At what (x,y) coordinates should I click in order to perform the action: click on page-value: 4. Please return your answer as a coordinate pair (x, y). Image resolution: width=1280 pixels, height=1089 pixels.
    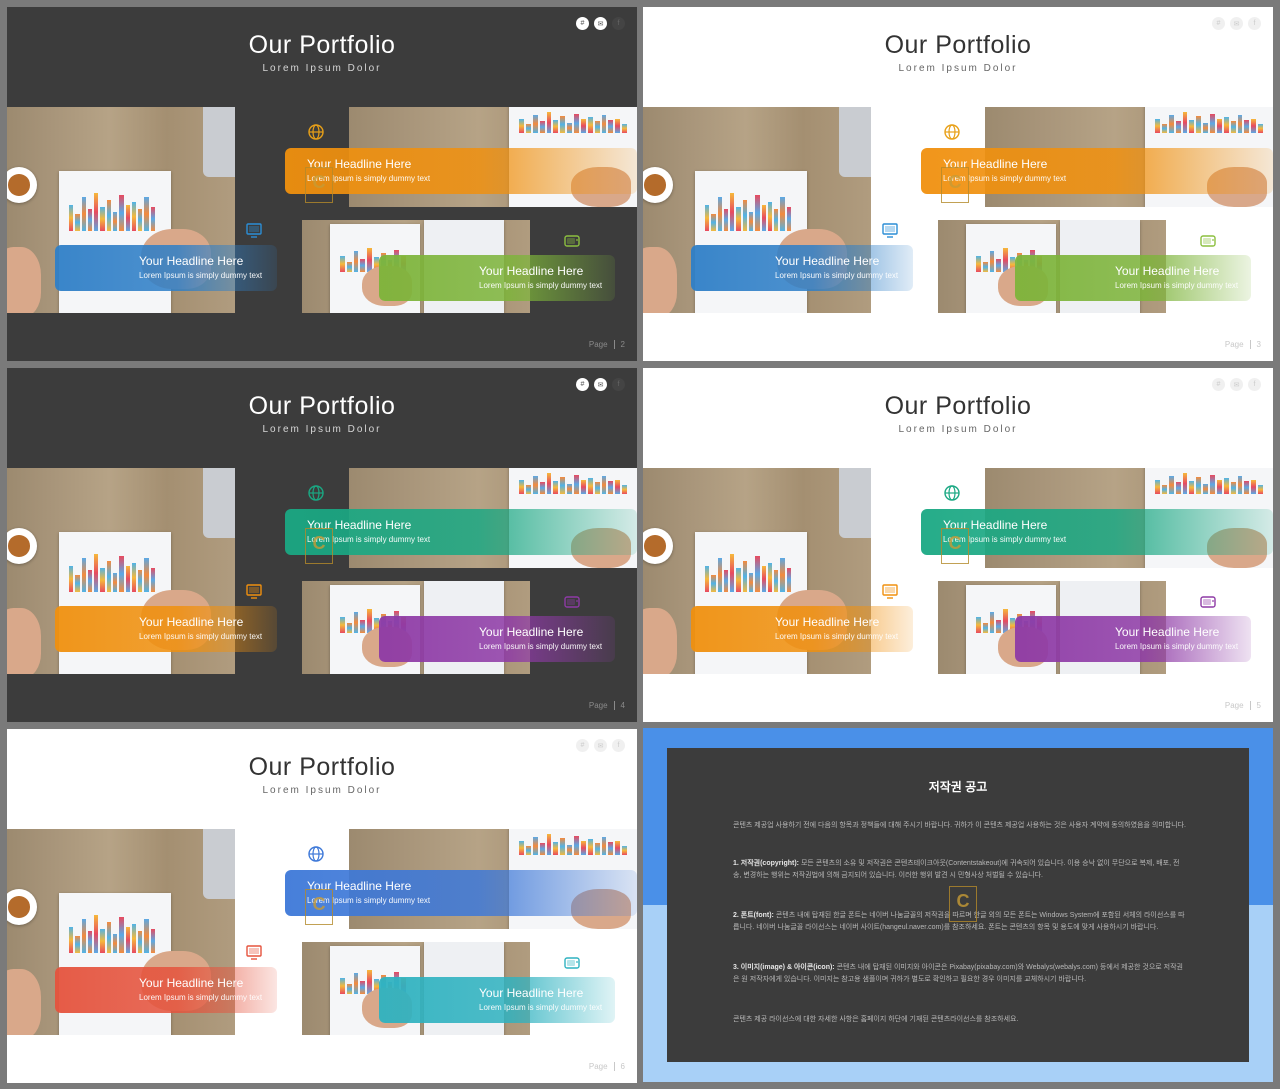
    Looking at the image, I should click on (622, 705).